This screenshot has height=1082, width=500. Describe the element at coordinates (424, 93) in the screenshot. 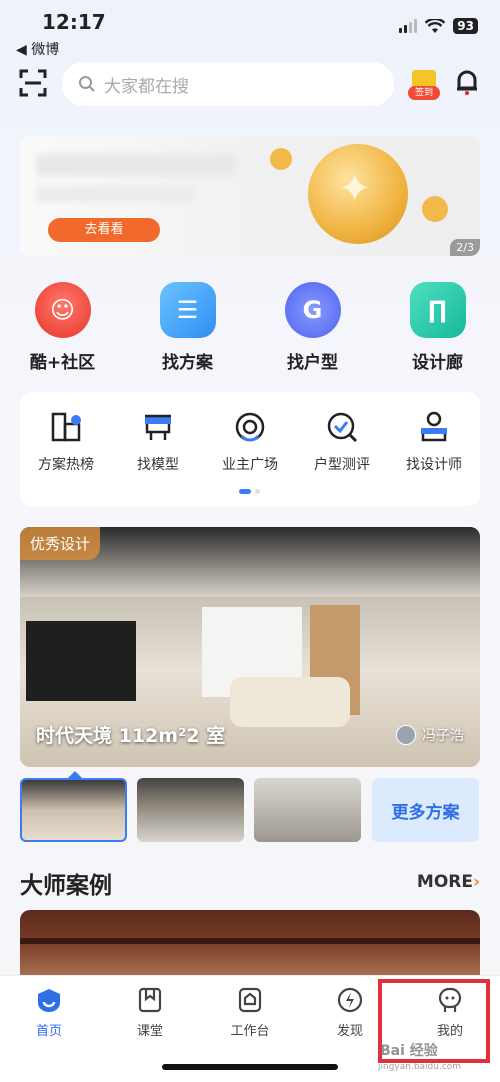

I see `checkin-badge: 签到` at that location.